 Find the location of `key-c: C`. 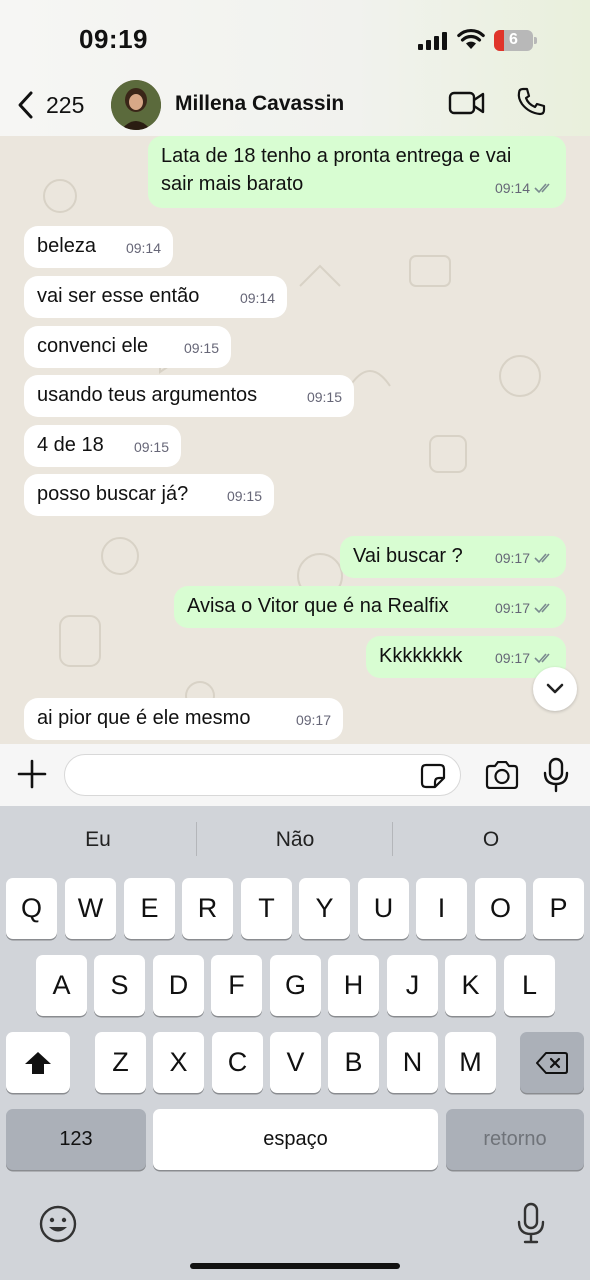

key-c: C is located at coordinates (237, 1062).